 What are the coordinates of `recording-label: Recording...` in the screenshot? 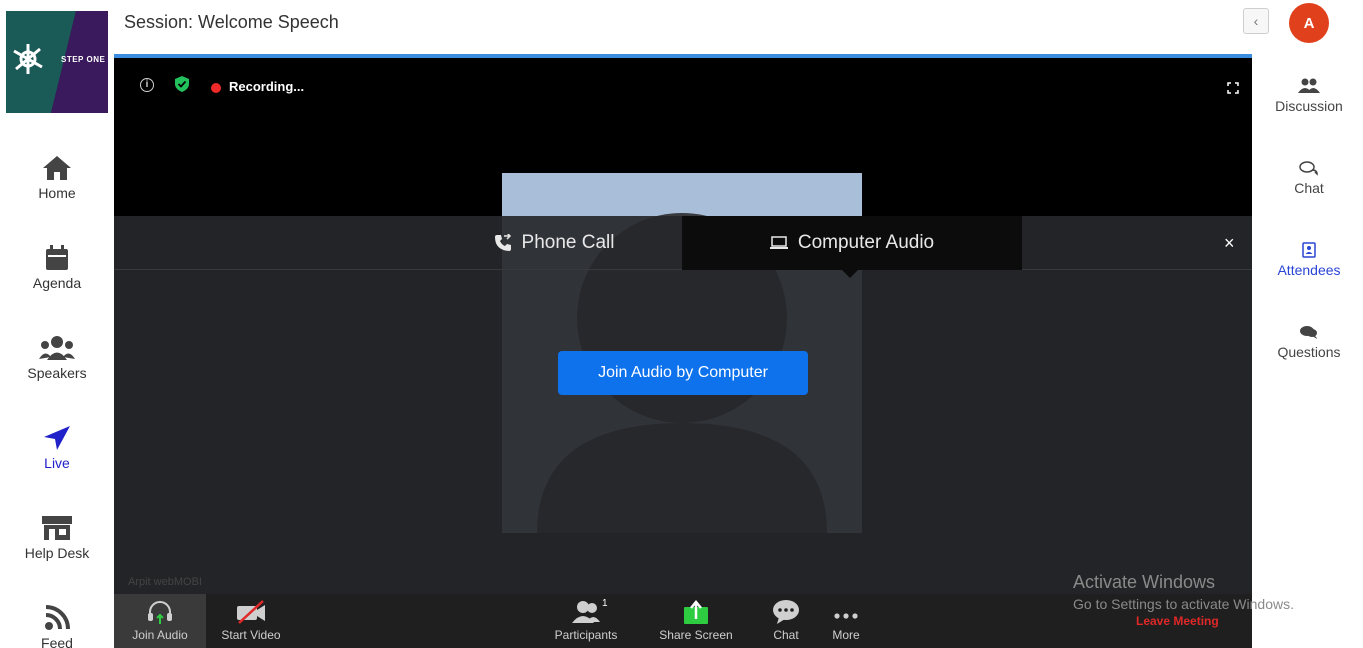 It's located at (267, 86).